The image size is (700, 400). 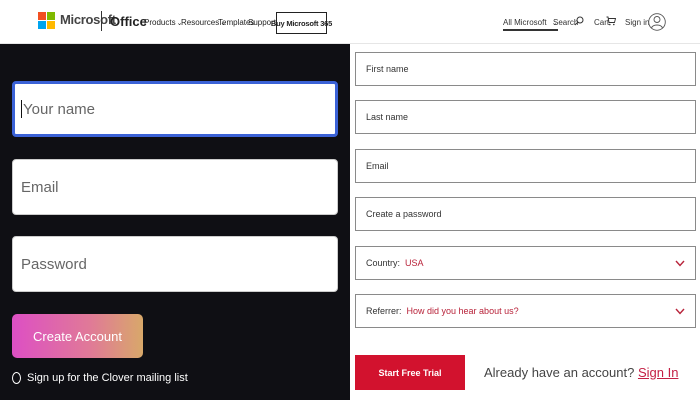 What do you see at coordinates (101, 21) in the screenshot?
I see `header-divider` at bounding box center [101, 21].